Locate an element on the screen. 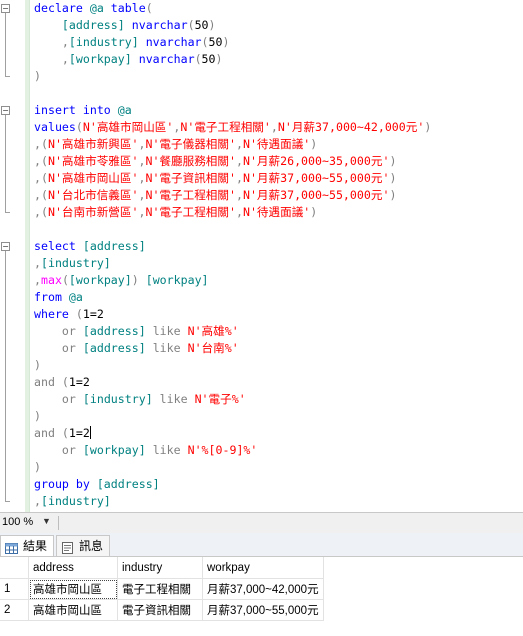 This screenshot has width=523, height=636. grid-cell: 月薪37,000~55,000元 is located at coordinates (263, 610).